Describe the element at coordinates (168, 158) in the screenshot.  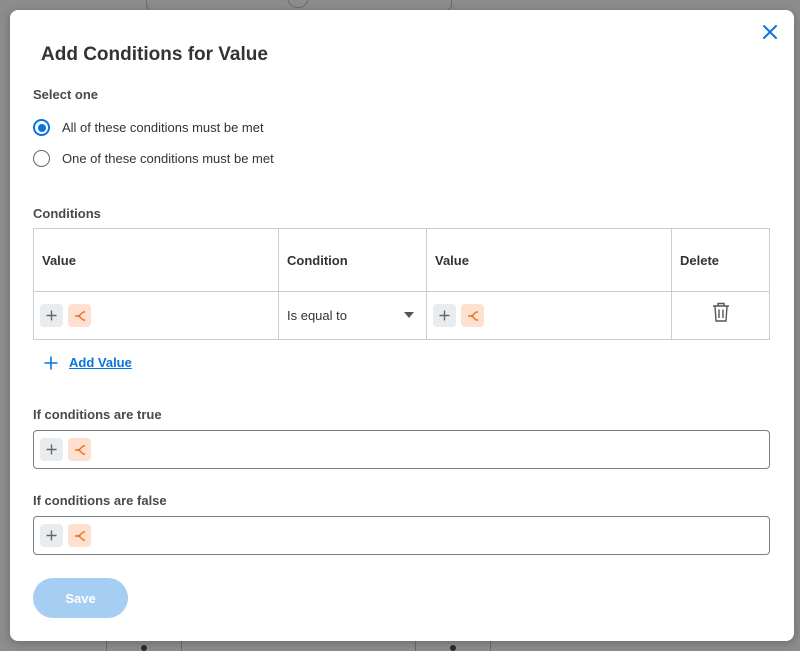
I see `radio-label: One of these conditions must be met` at that location.